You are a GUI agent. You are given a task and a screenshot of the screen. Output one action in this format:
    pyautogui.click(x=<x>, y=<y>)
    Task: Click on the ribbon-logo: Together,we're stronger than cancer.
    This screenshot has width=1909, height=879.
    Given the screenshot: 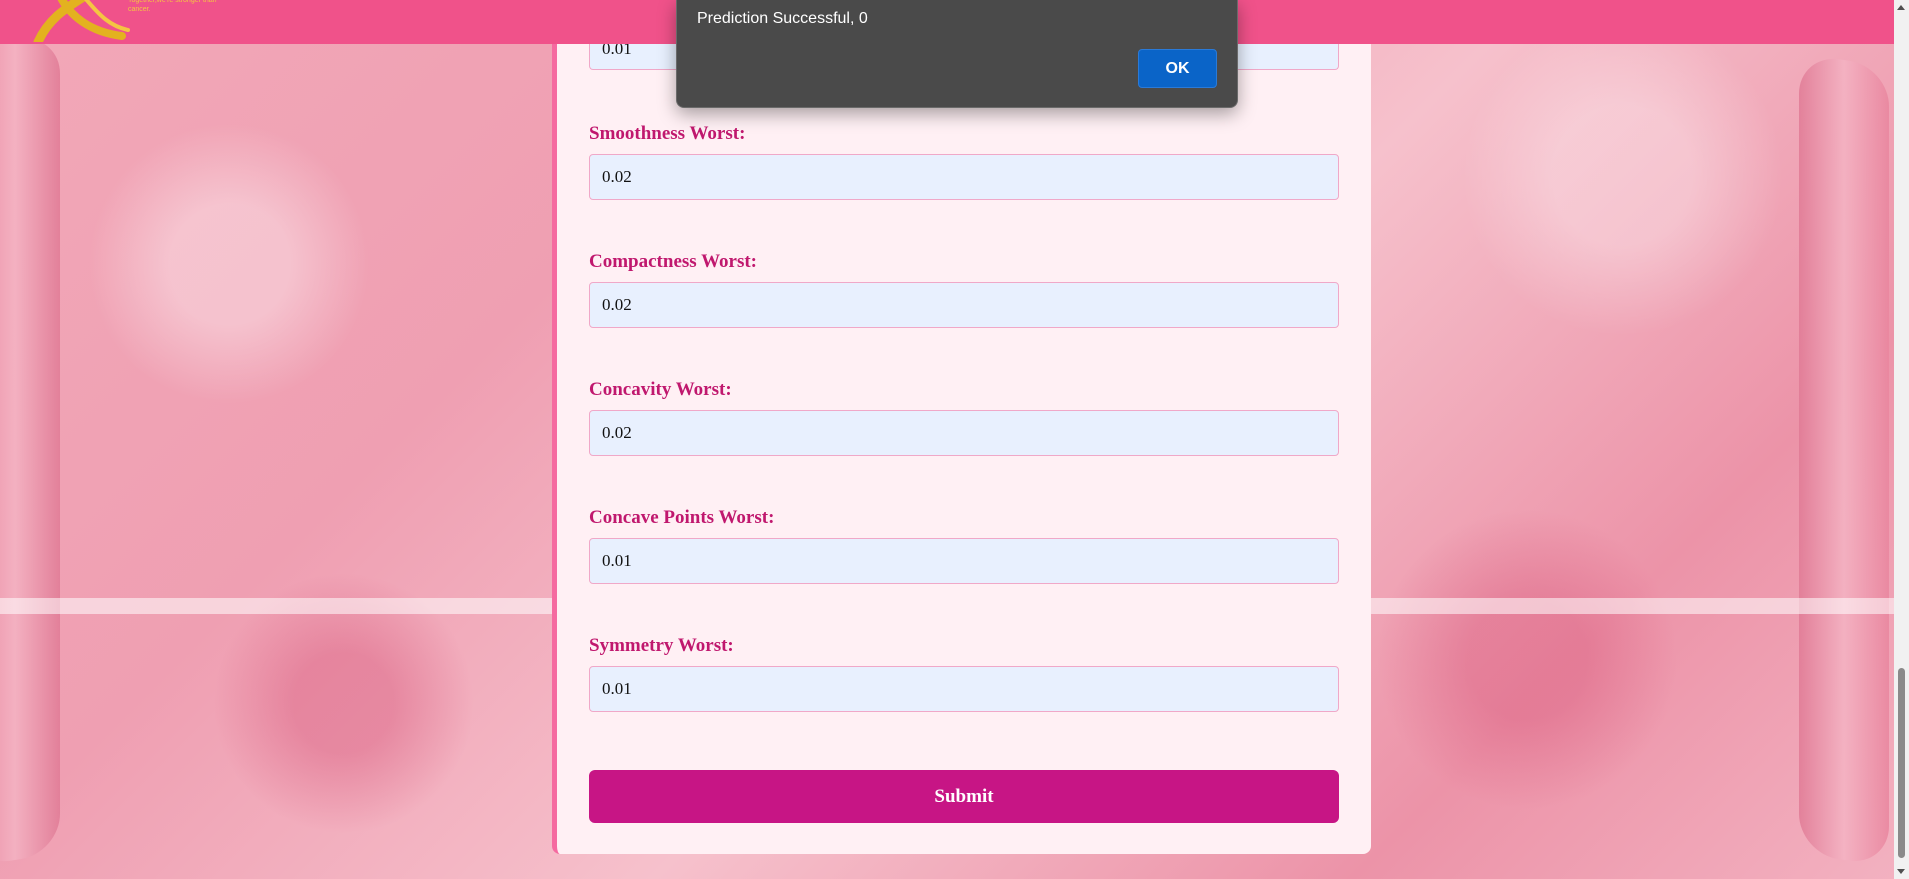 What is the action you would take?
    pyautogui.click(x=123, y=23)
    